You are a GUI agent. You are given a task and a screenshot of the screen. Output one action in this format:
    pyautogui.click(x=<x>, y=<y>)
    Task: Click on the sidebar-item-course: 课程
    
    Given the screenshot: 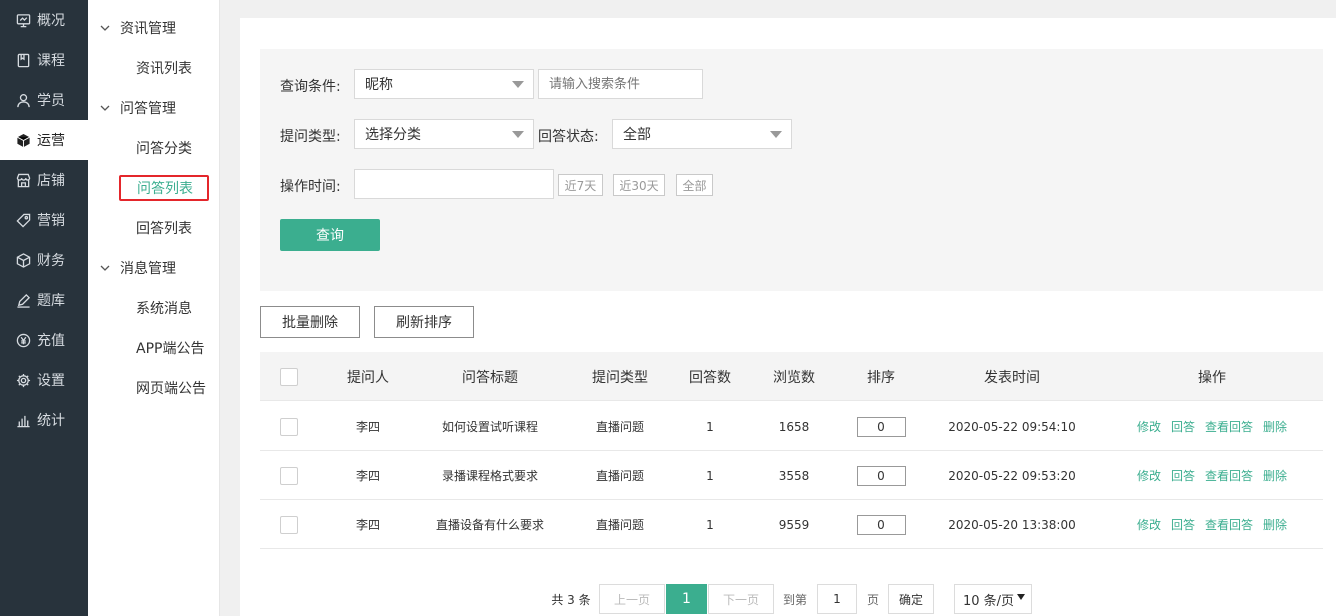 What is the action you would take?
    pyautogui.click(x=44, y=60)
    